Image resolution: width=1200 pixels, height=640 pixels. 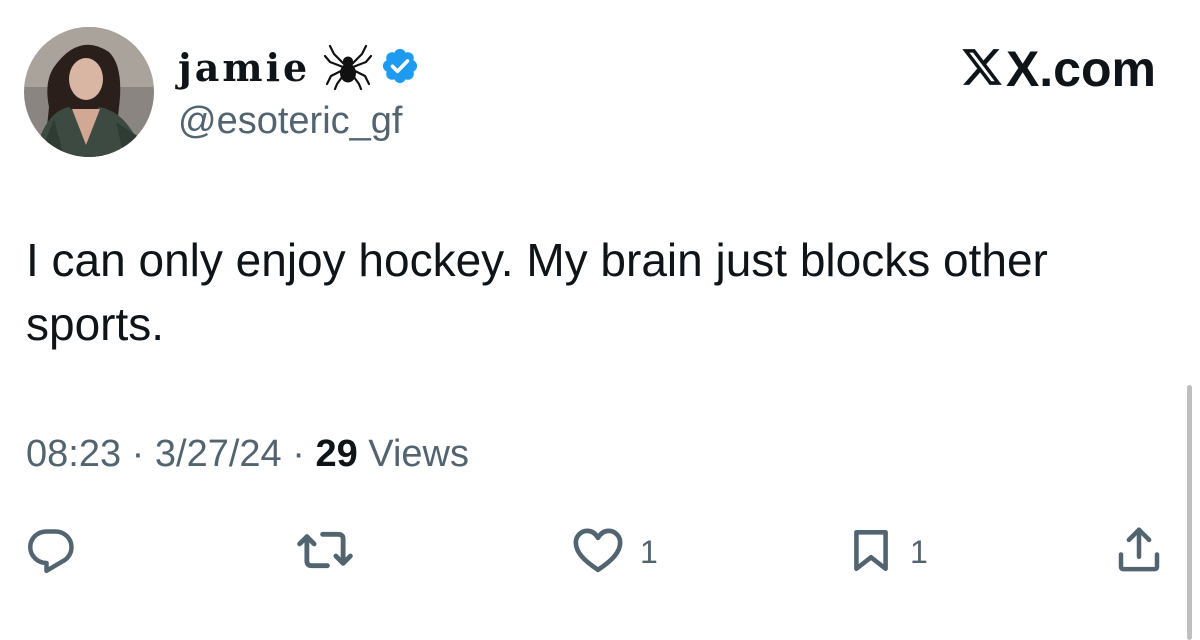 I want to click on spider-icon, so click(x=348, y=68).